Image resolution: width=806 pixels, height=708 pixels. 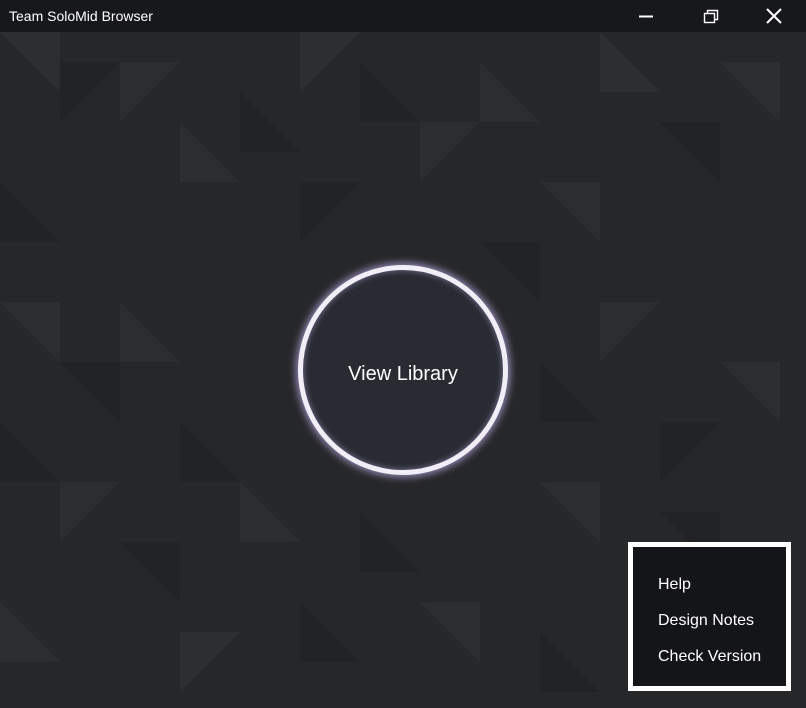 I want to click on menu-item-help: Help, so click(x=674, y=585).